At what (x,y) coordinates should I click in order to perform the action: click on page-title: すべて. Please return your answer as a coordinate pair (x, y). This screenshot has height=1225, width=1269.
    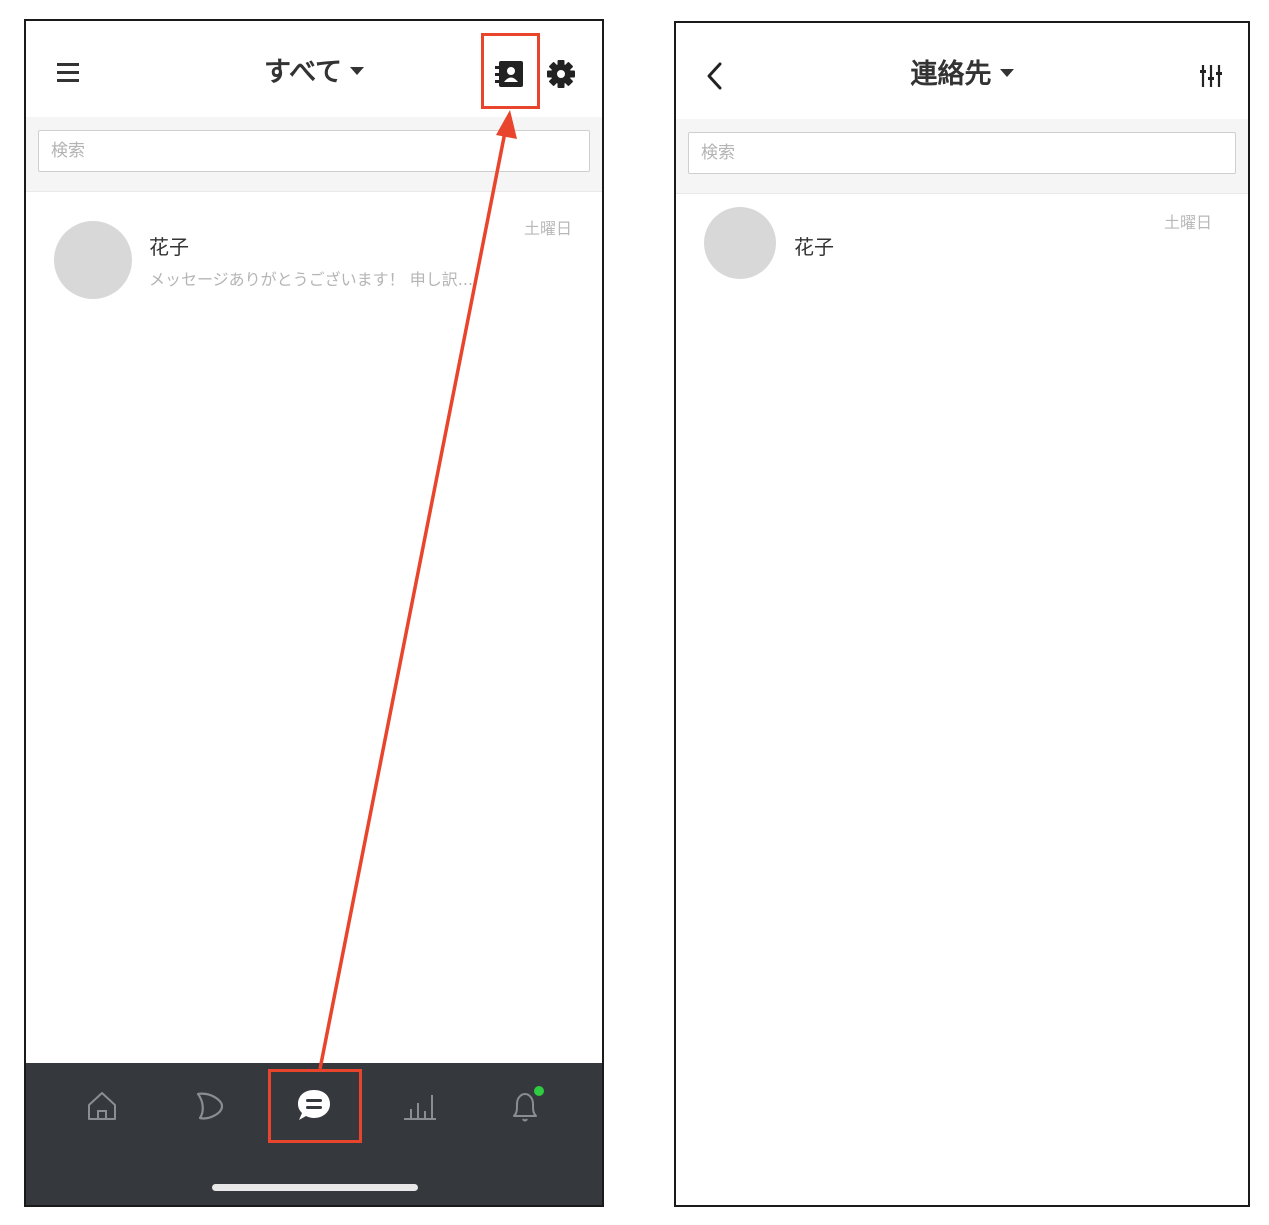
    Looking at the image, I should click on (303, 72).